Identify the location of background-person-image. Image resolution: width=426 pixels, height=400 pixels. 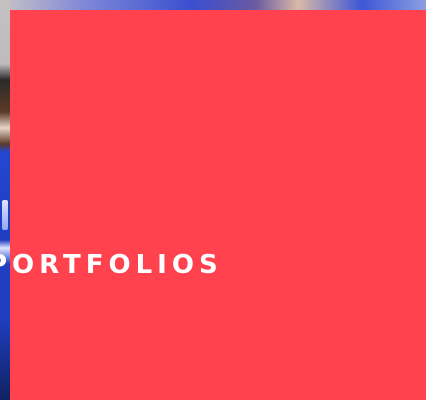
(5, 200).